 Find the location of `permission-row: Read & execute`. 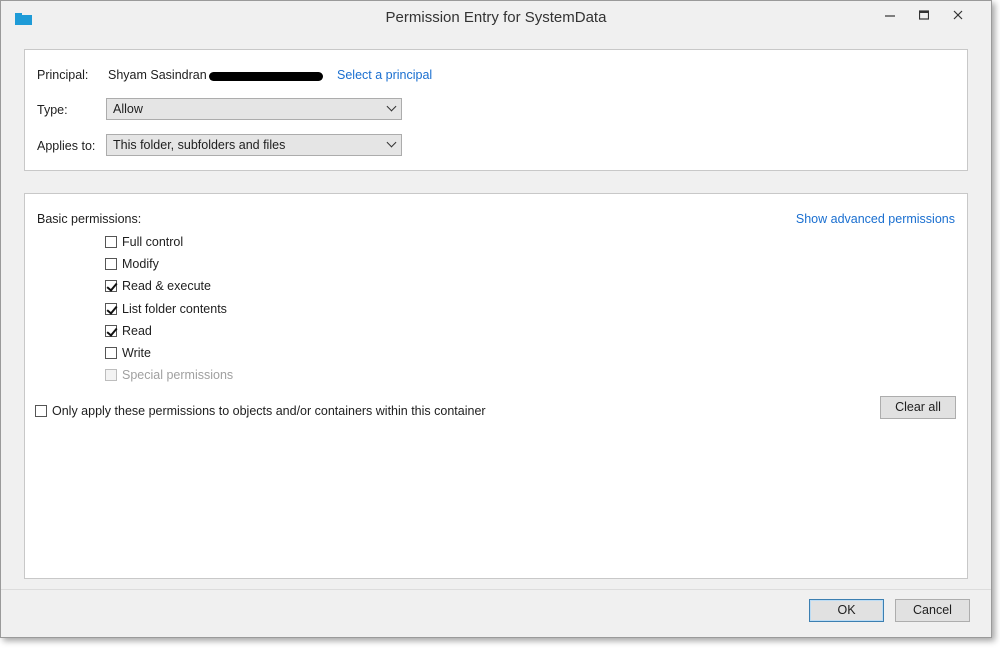

permission-row: Read & execute is located at coordinates (158, 286).